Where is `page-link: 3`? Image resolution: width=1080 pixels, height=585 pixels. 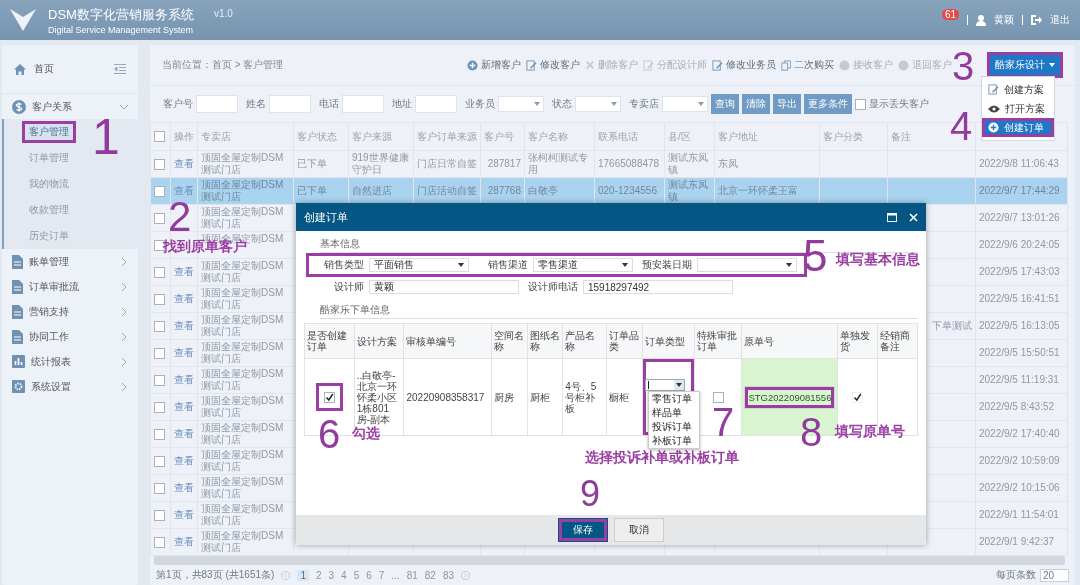 page-link: 3 is located at coordinates (331, 575).